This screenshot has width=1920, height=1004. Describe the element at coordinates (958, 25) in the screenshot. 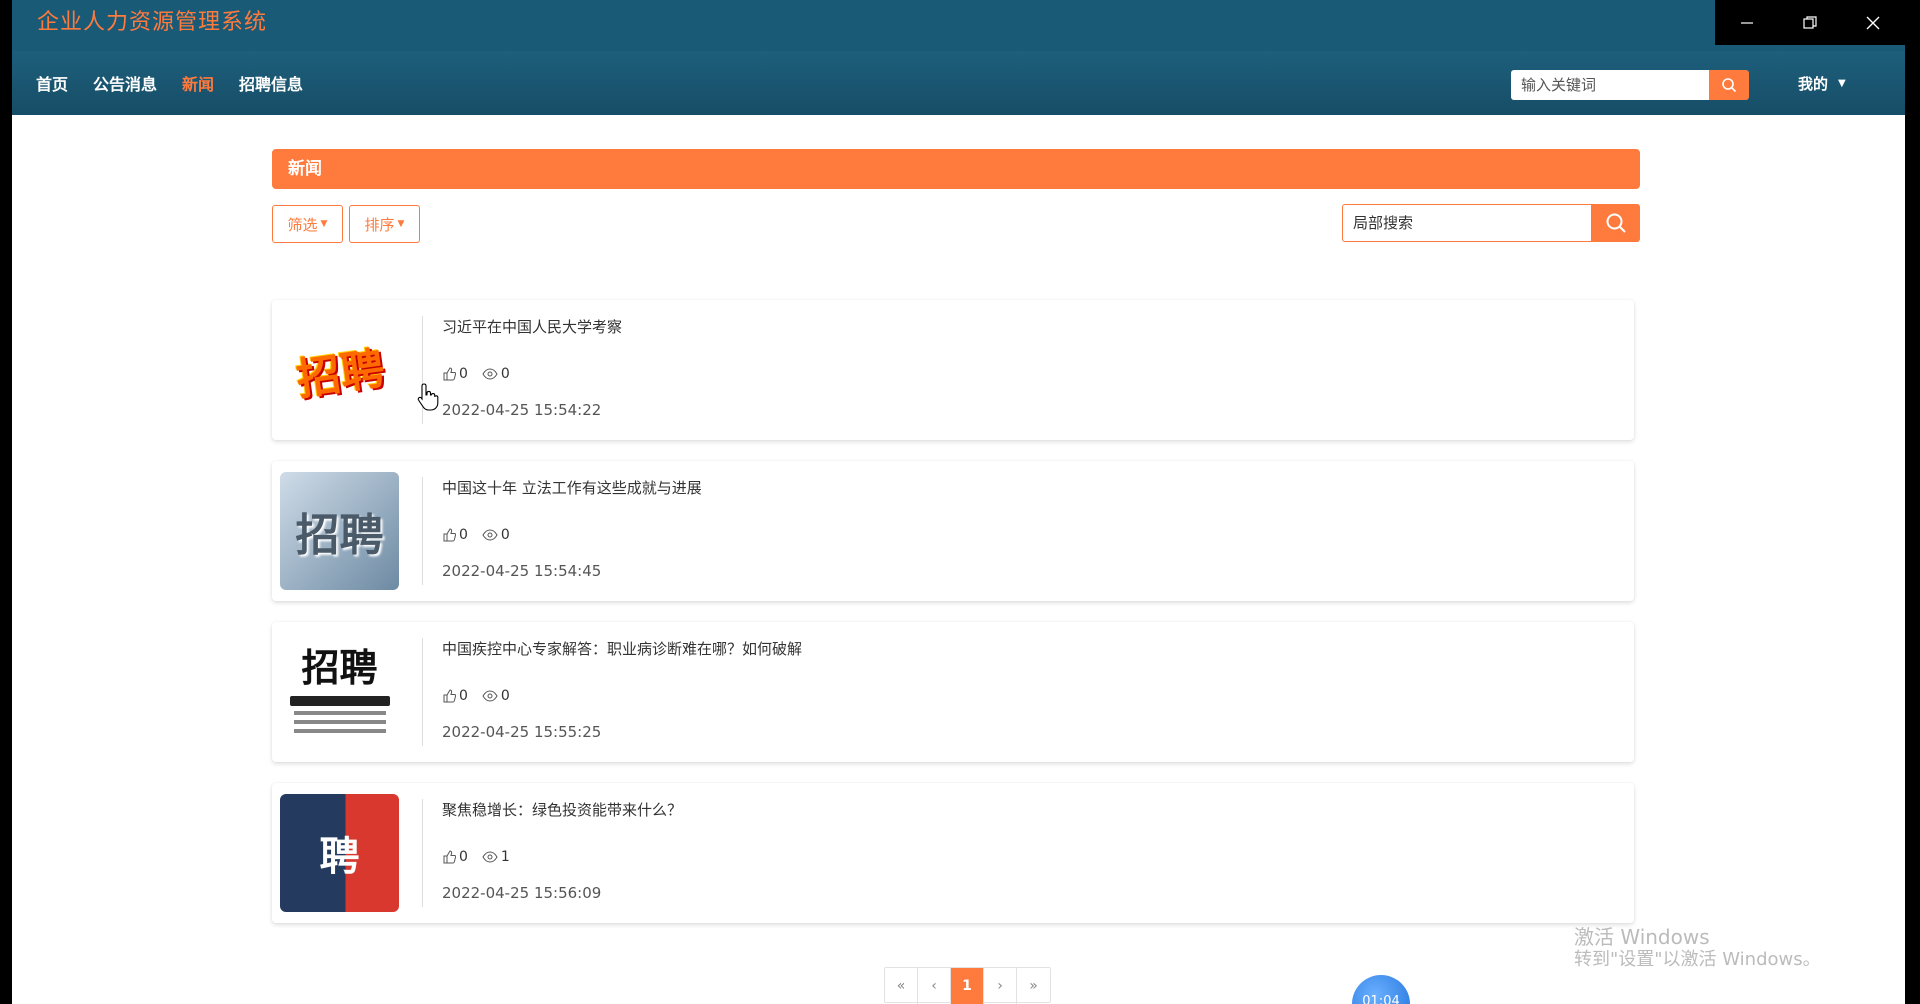

I see `title-bar: 企业人力资源管理系统` at that location.